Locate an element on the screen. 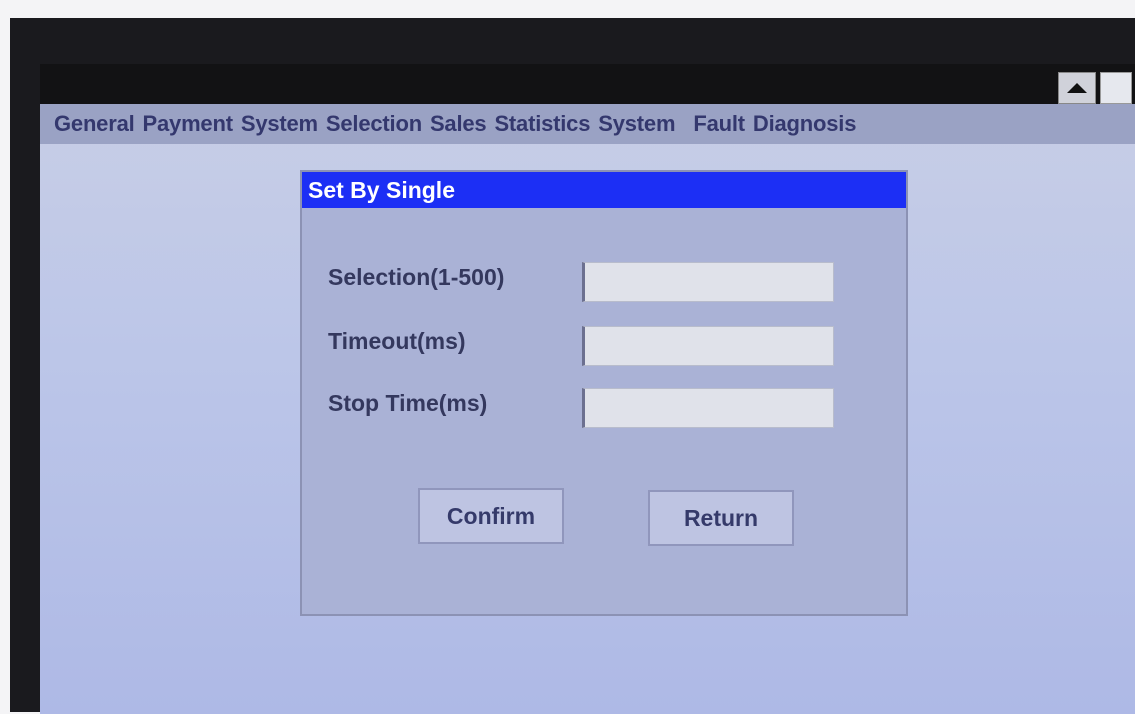 Image resolution: width=1135 pixels, height=714 pixels. timeout-label: Timeout(ms) is located at coordinates (397, 341).